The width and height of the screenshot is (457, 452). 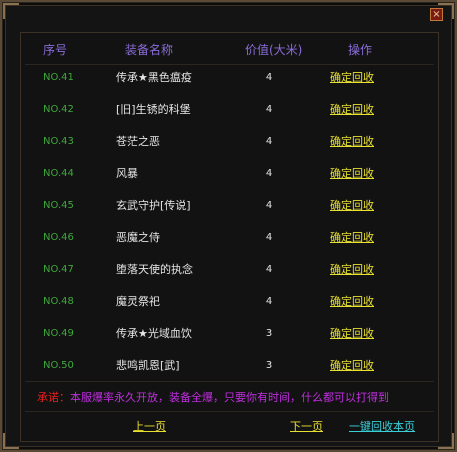 I want to click on table-row: NO.44 风暴 4 确定回收, so click(x=229, y=173).